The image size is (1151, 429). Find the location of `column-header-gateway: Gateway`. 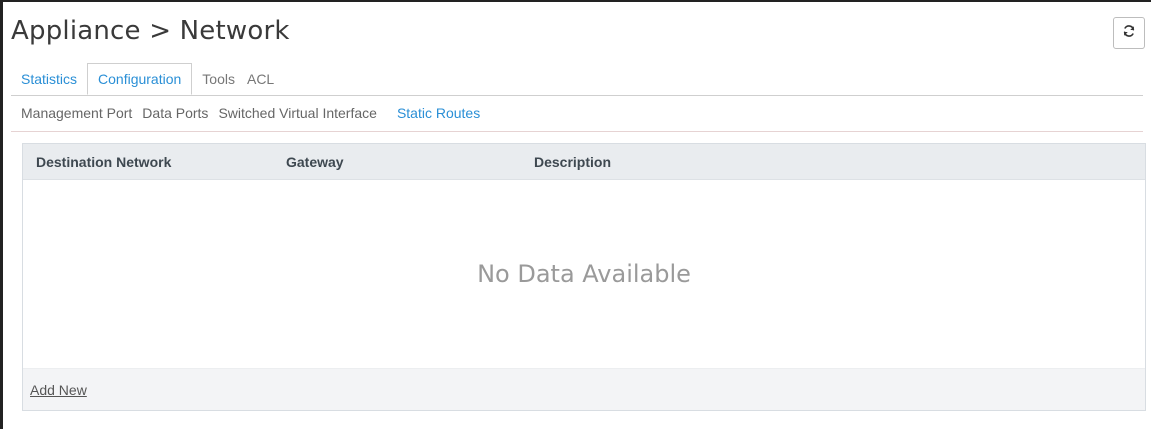

column-header-gateway: Gateway is located at coordinates (315, 162).